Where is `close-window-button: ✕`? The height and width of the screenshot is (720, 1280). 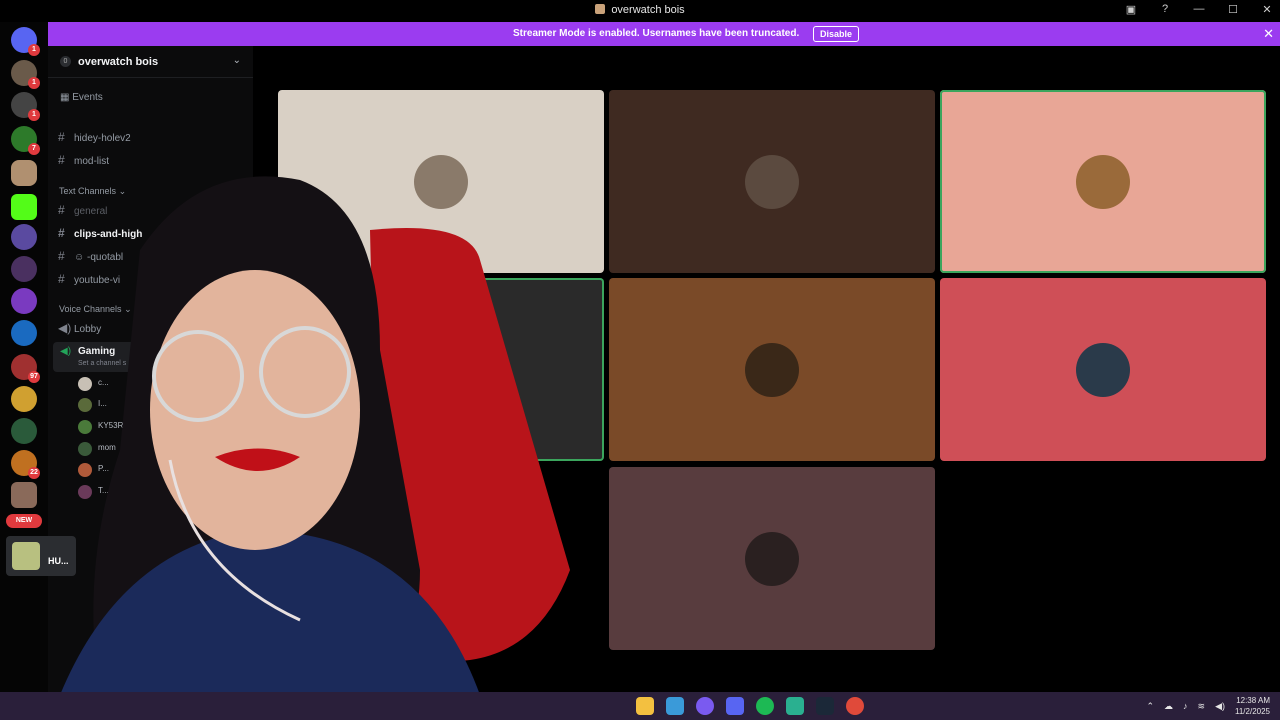 close-window-button: ✕ is located at coordinates (1267, 9).